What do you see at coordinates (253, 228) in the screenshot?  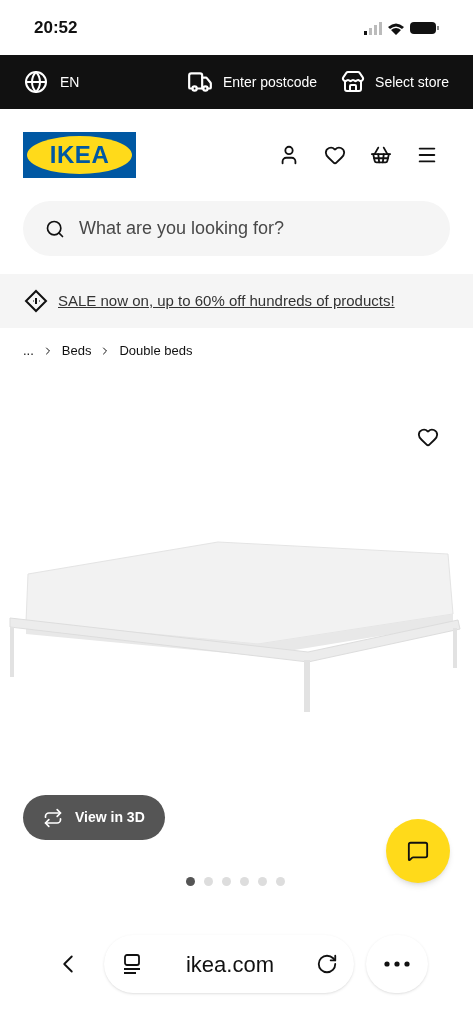 I see `search-field: What are you looking for?` at bounding box center [253, 228].